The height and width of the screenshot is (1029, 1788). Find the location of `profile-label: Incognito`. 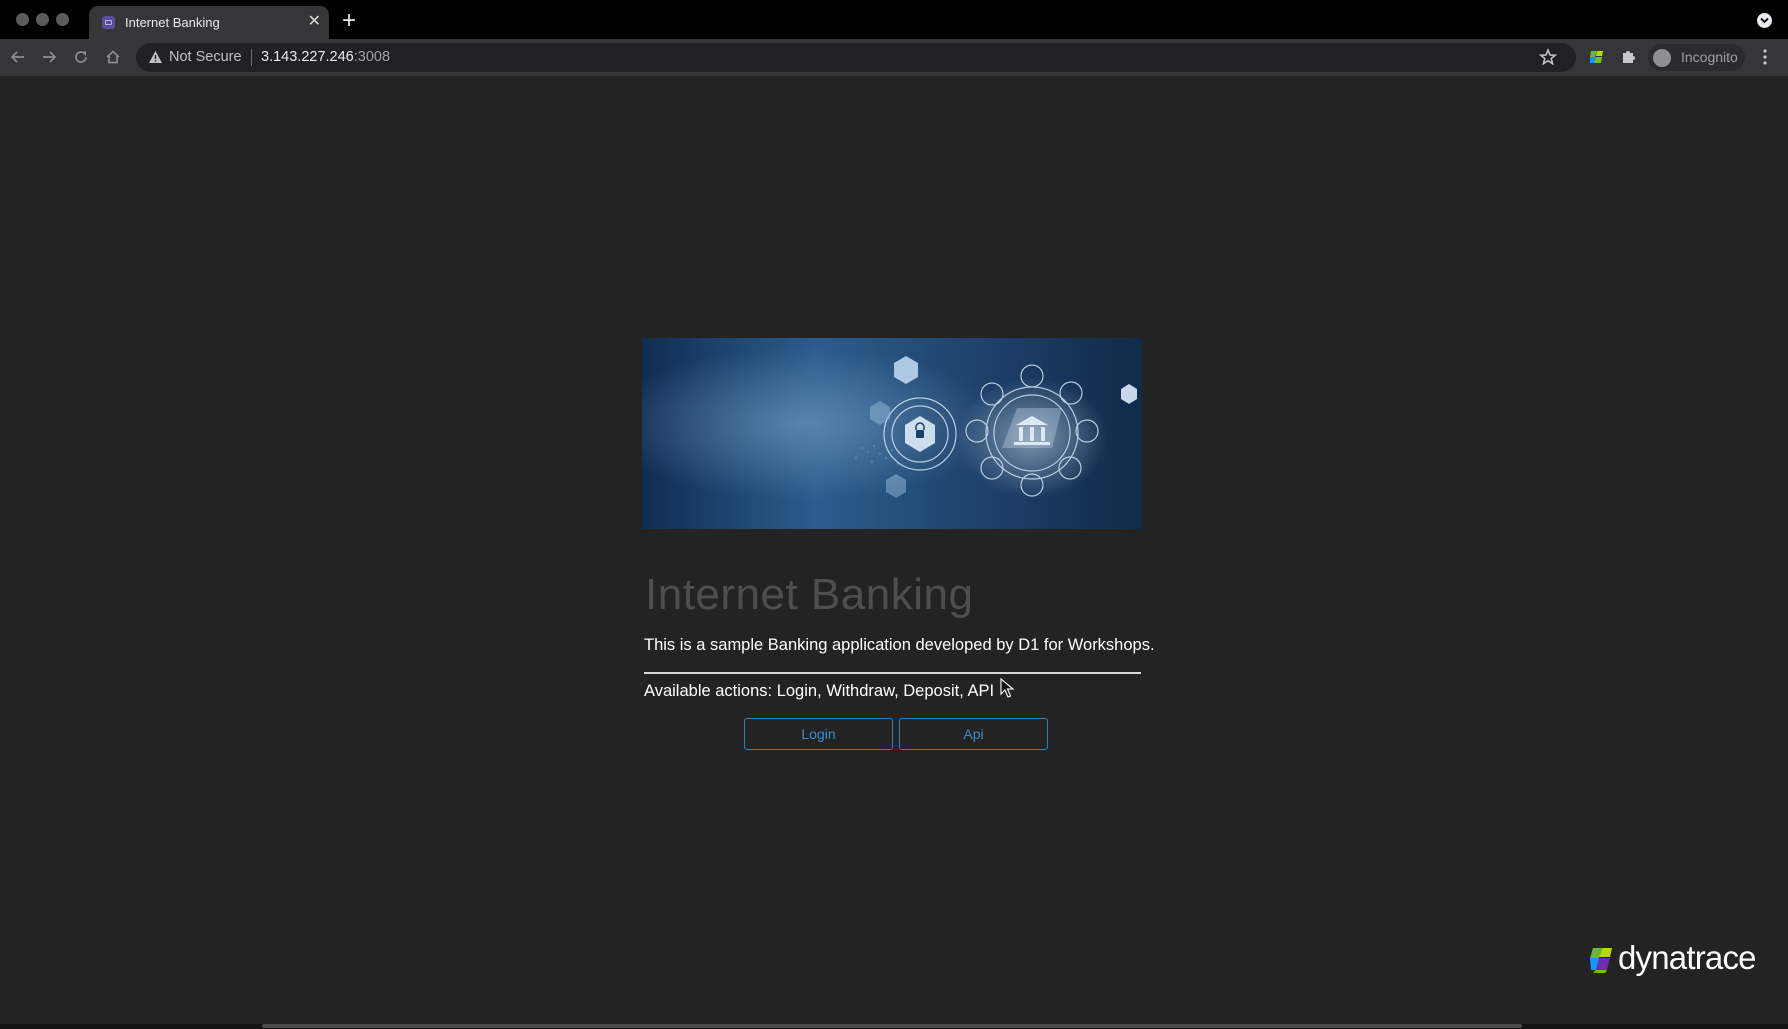

profile-label: Incognito is located at coordinates (1709, 57).